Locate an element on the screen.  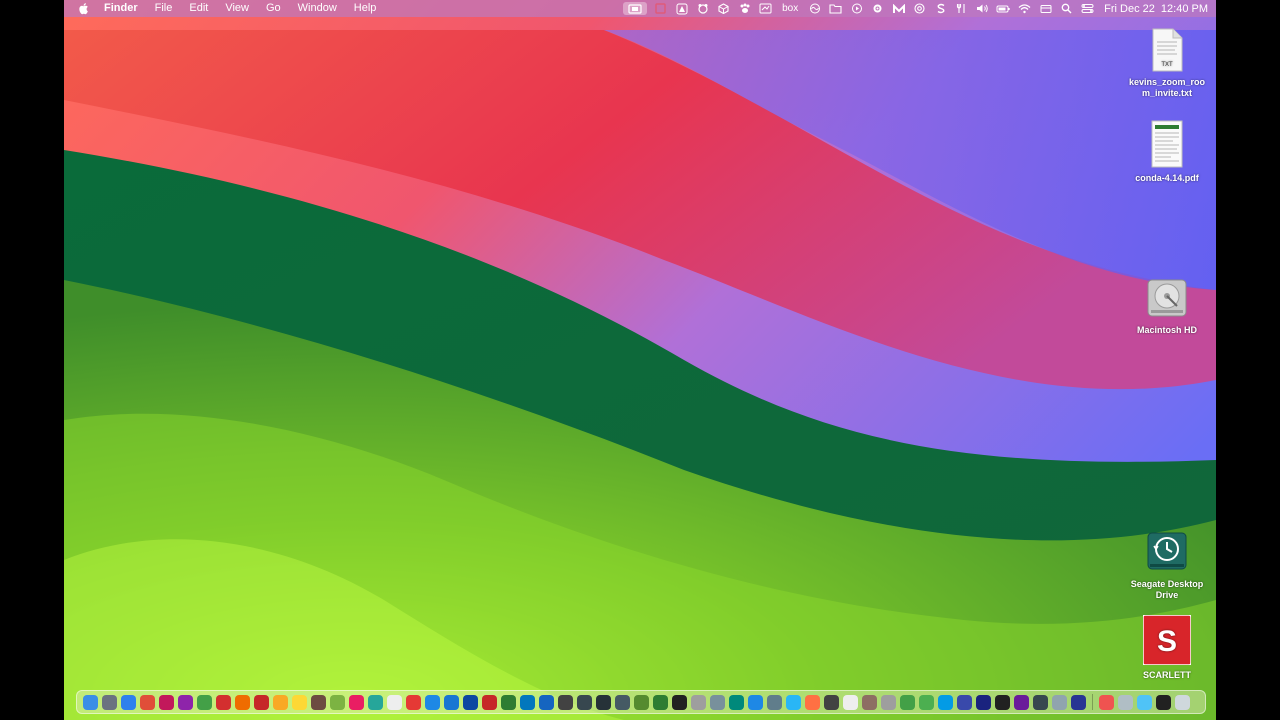
box-icon: box is located at coordinates (790, 8).